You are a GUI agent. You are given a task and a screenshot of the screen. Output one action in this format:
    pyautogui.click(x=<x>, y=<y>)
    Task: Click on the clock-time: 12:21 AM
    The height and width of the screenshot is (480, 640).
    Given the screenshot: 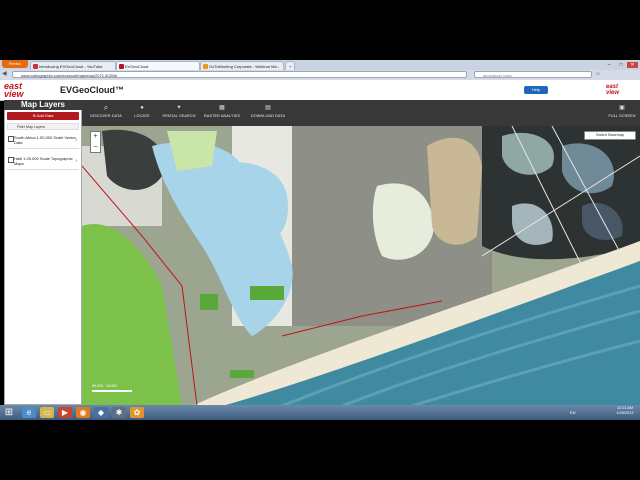 What is the action you would take?
    pyautogui.click(x=625, y=408)
    